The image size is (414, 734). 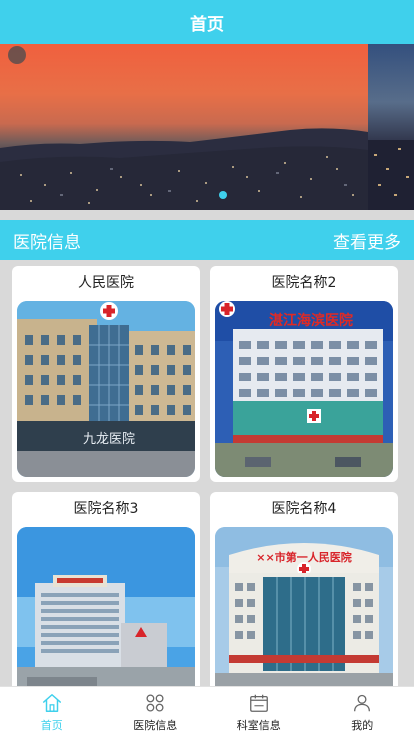 What do you see at coordinates (155, 703) in the screenshot?
I see `grid-icon` at bounding box center [155, 703].